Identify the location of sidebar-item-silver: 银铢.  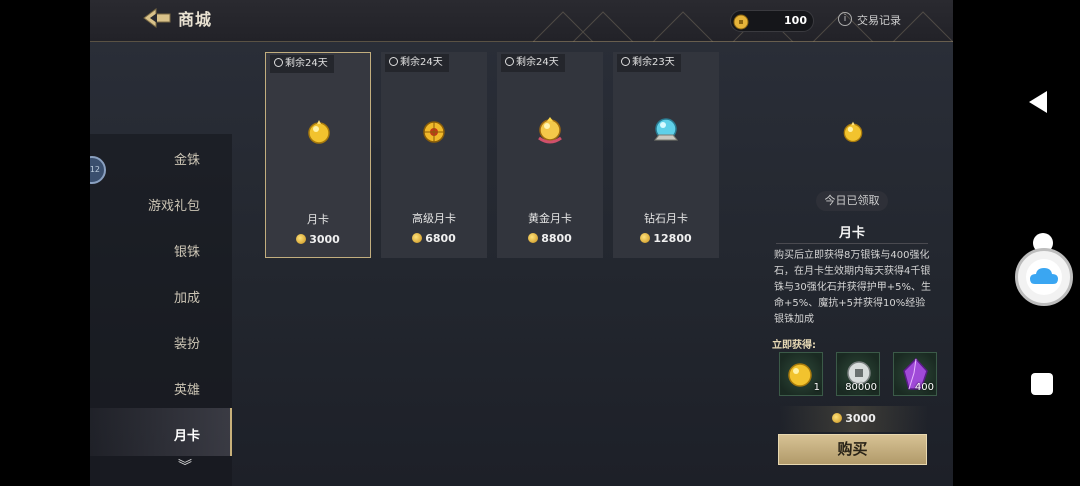
(150, 250).